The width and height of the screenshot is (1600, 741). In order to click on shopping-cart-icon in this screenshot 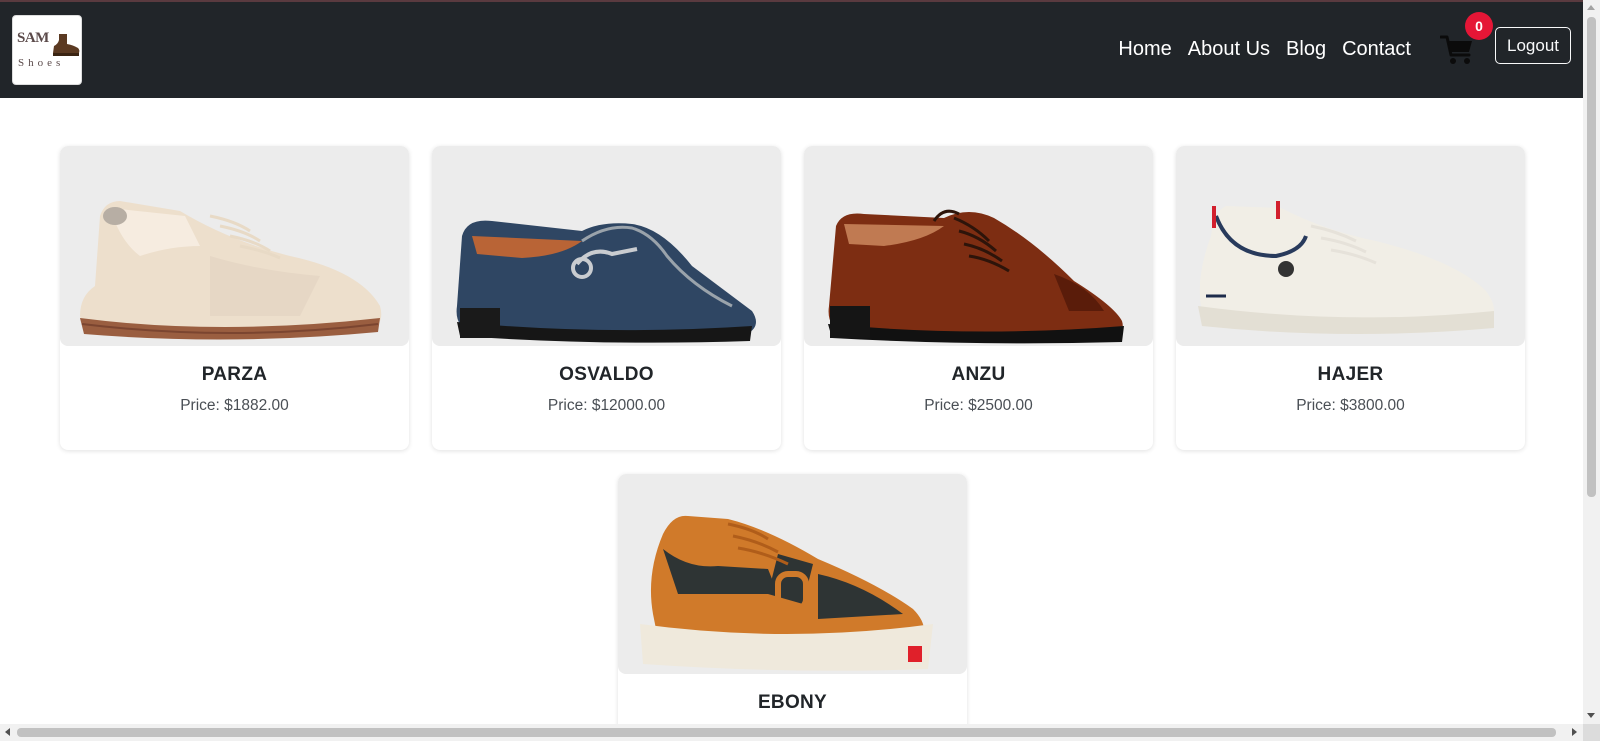, I will do `click(1457, 50)`.